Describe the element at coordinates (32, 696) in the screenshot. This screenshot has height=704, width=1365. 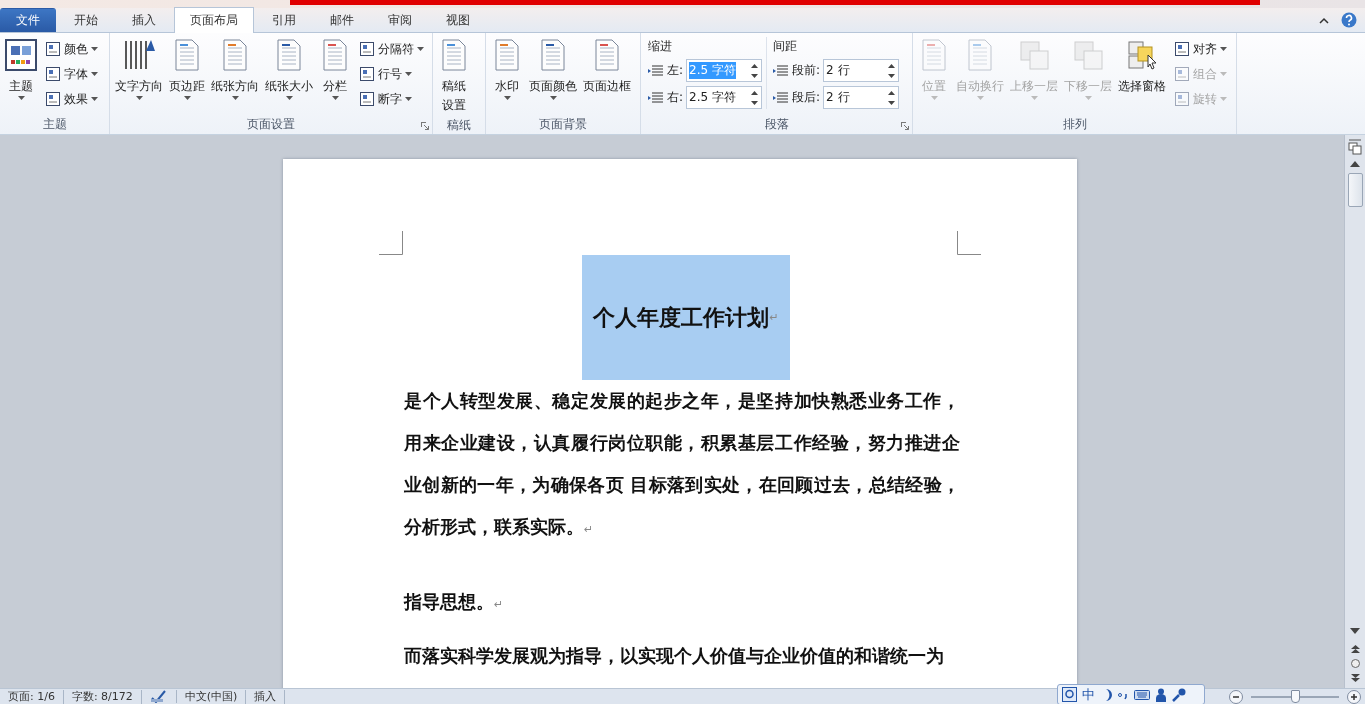
I see `page-count: 页面: 1/6` at that location.